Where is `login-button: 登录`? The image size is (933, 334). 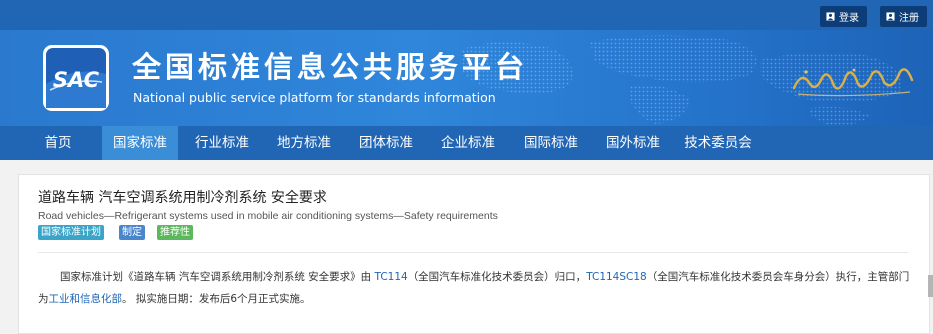
login-button: 登录 is located at coordinates (843, 16).